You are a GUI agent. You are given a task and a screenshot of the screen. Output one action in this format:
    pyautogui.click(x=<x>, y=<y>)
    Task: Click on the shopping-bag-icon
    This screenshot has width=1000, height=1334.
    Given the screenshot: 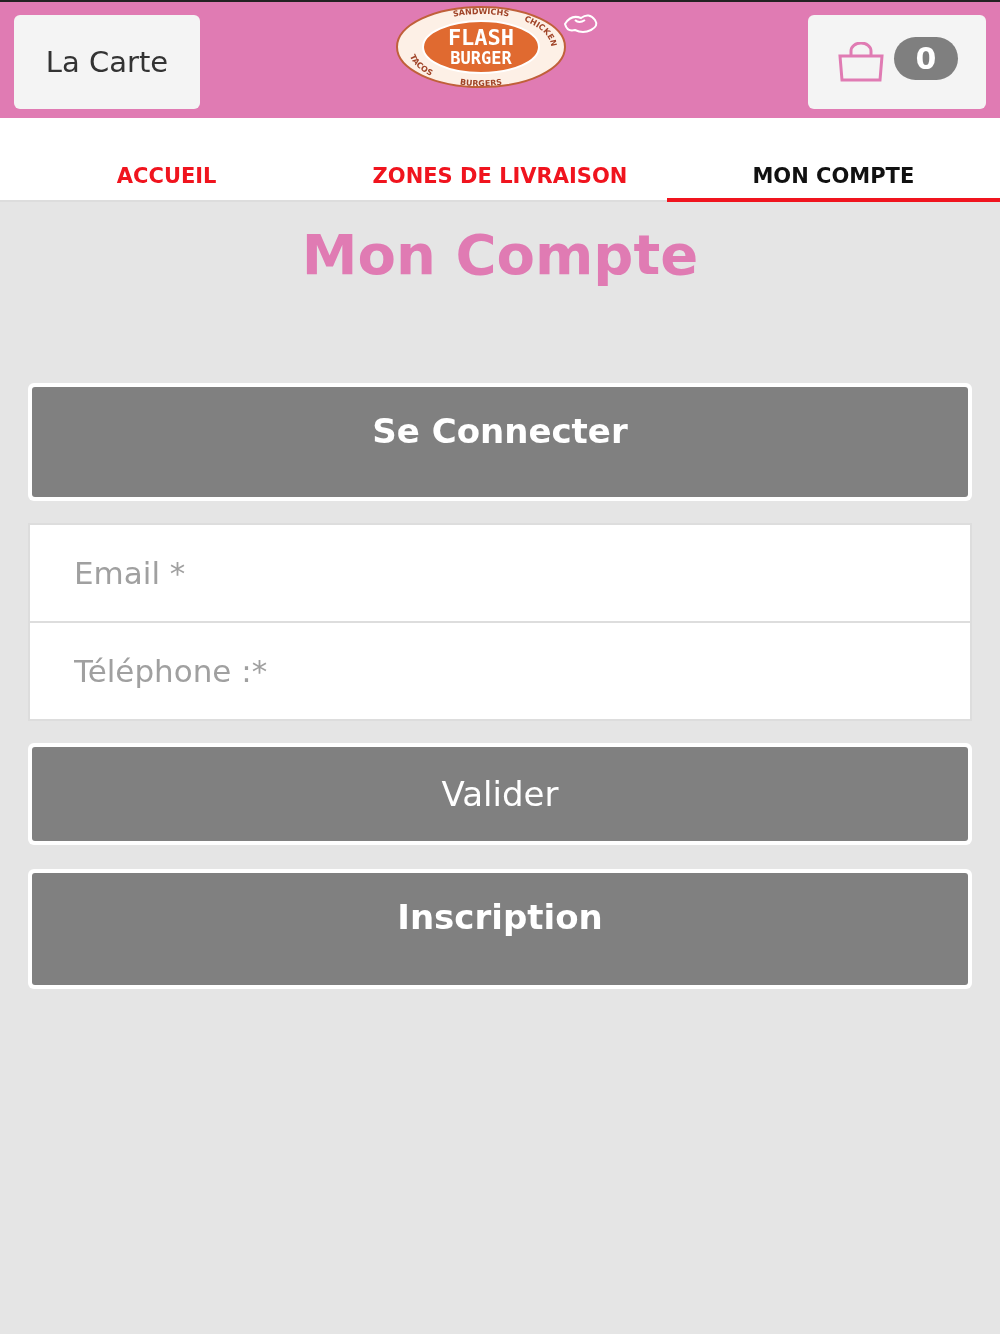 What is the action you would take?
    pyautogui.click(x=860, y=62)
    